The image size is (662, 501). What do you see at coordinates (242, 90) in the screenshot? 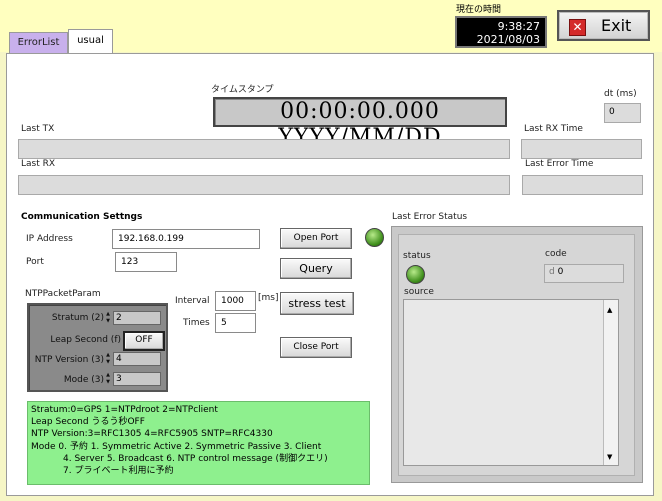
I see `timestamp-label: タイムスタンプ` at bounding box center [242, 90].